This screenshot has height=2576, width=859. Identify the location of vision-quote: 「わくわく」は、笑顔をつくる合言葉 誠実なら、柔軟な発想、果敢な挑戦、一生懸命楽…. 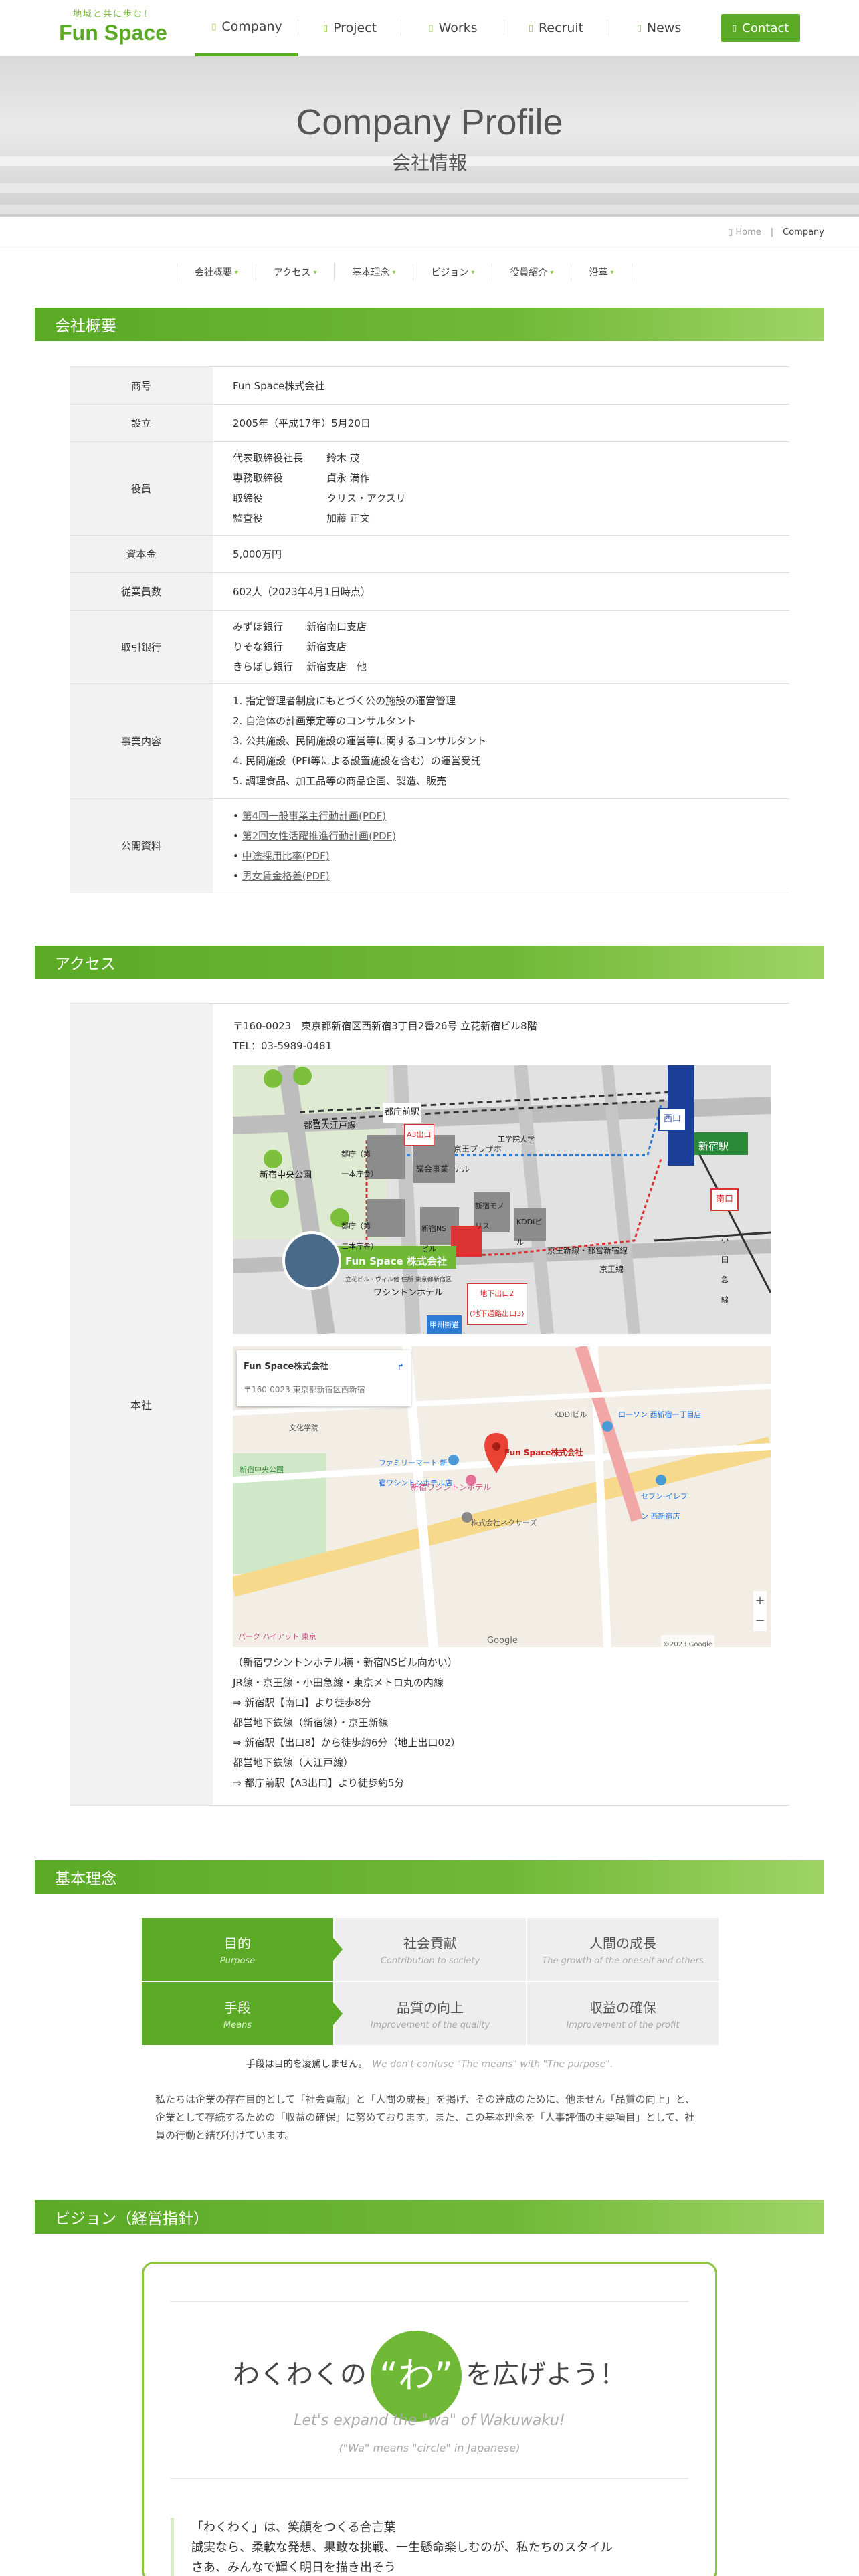
(429, 2547).